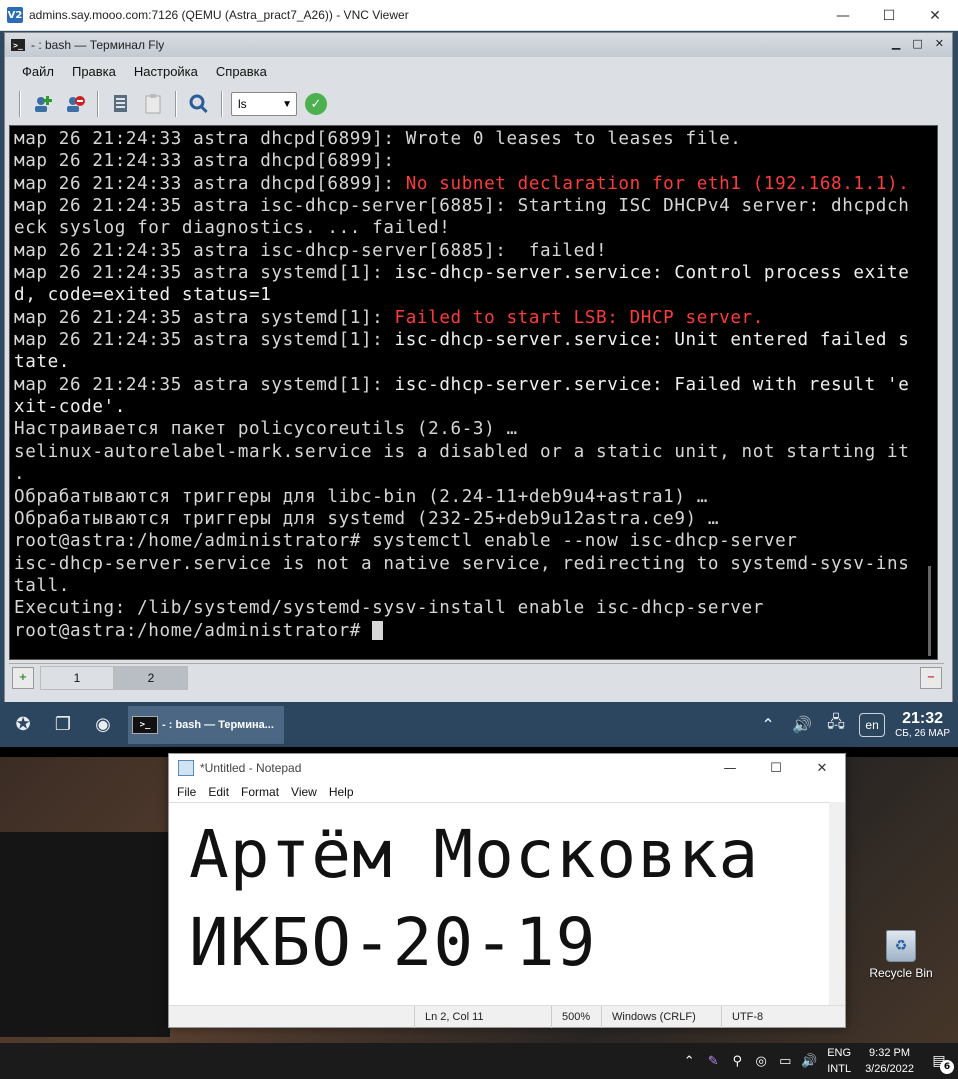  I want to click on terminal-line-highlight: Failed to start LSB: DHCP server., so click(579, 317).